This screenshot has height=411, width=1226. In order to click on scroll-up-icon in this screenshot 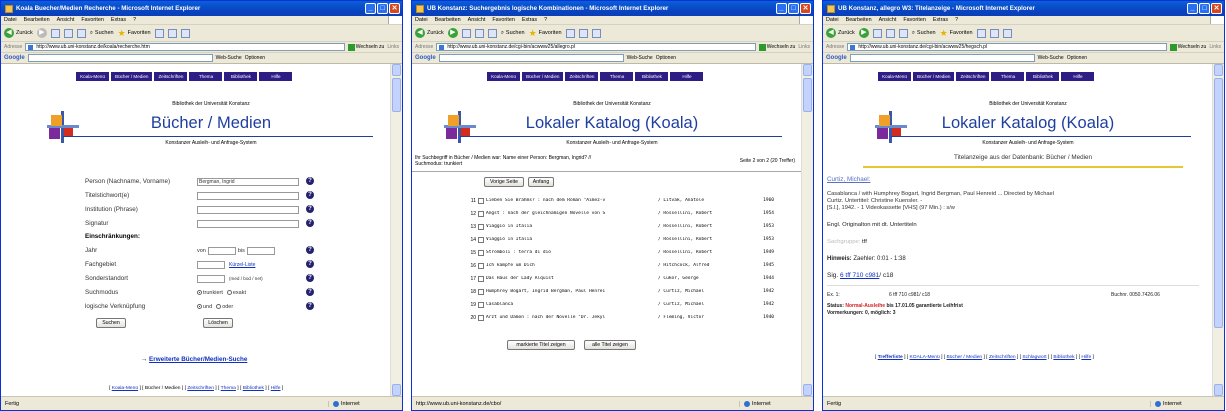, I will do `click(396, 70)`.